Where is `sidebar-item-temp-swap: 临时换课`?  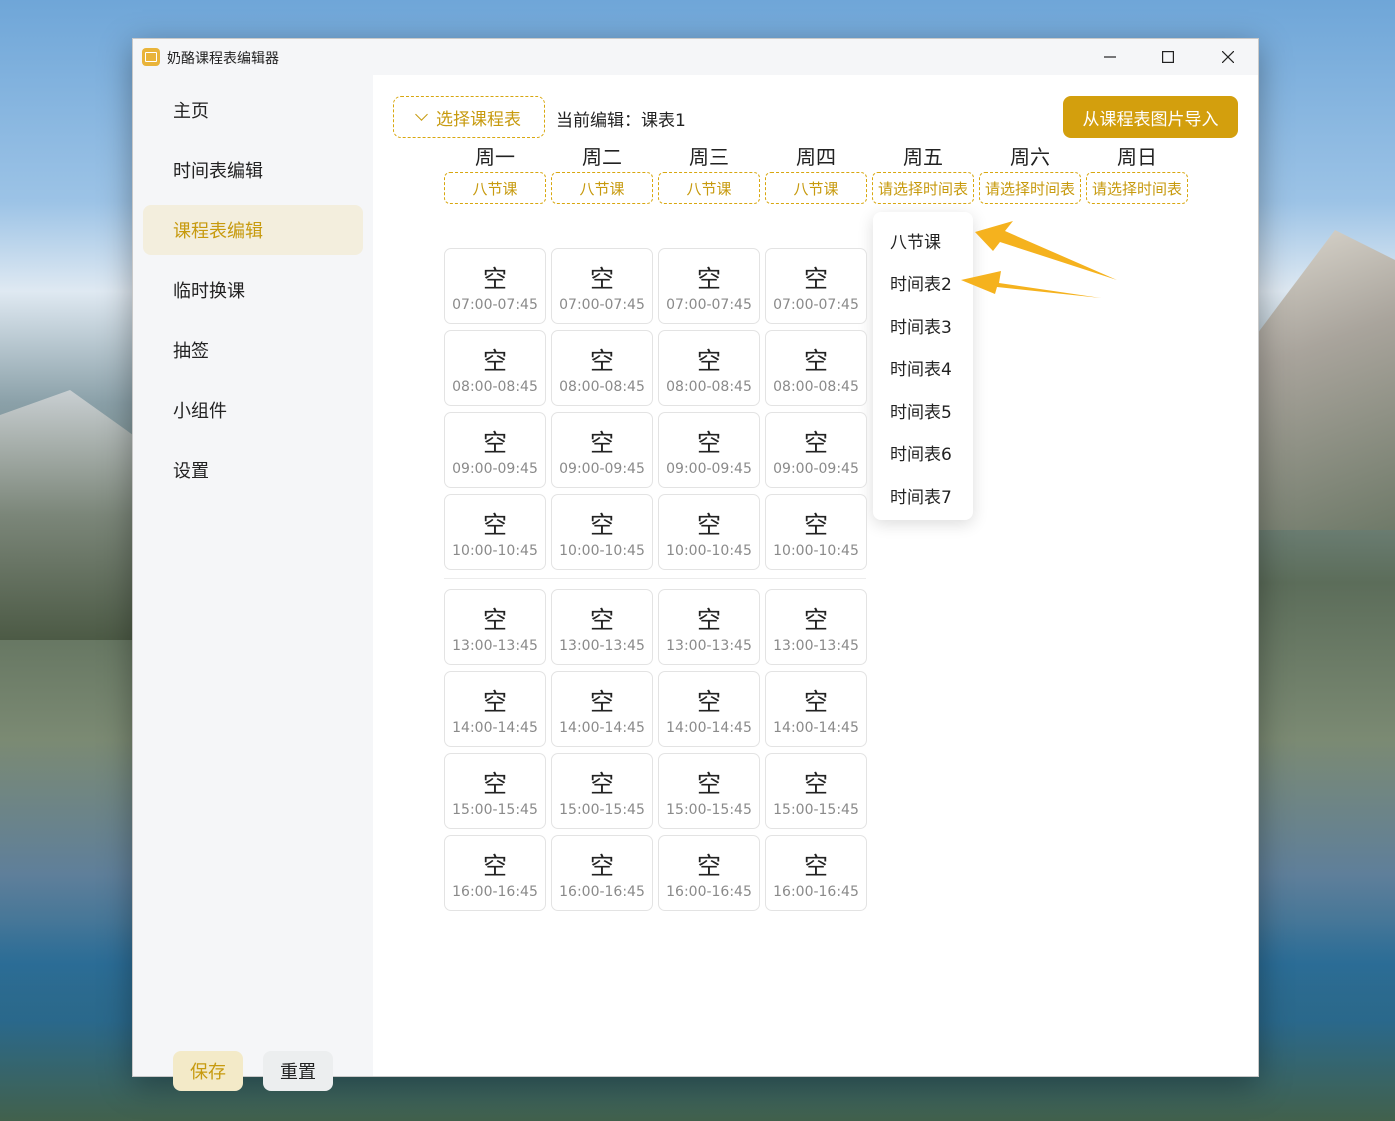
sidebar-item-temp-swap: 临时换课 is located at coordinates (253, 290).